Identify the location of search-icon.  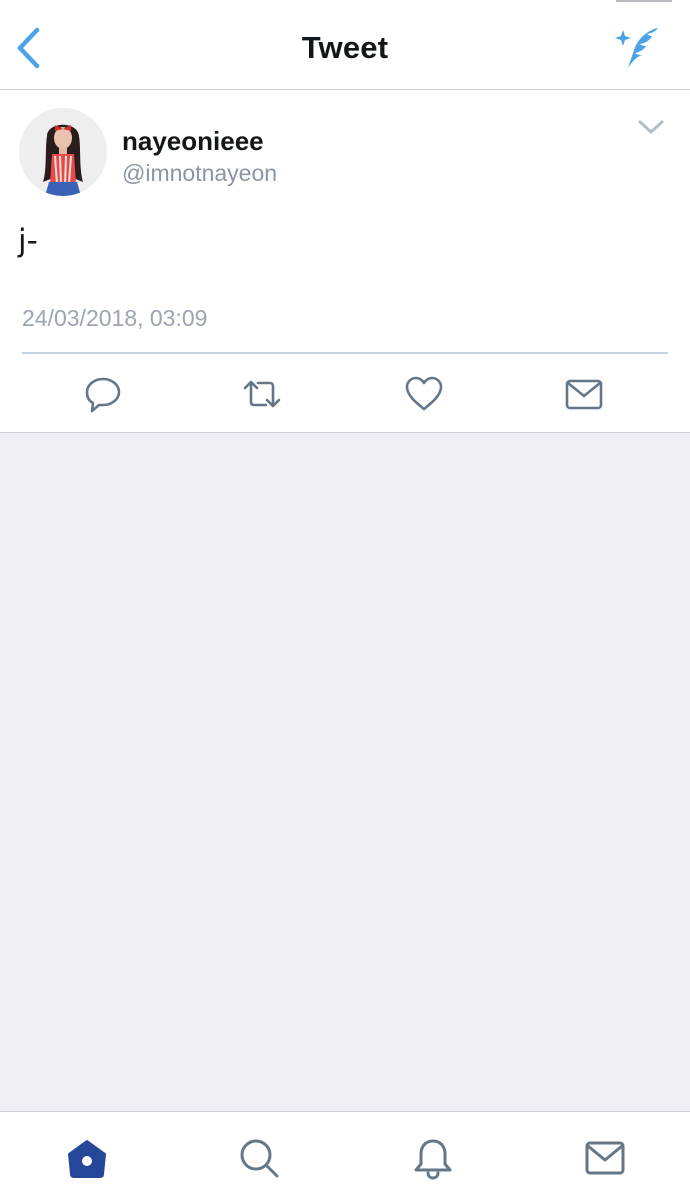
(259, 1158).